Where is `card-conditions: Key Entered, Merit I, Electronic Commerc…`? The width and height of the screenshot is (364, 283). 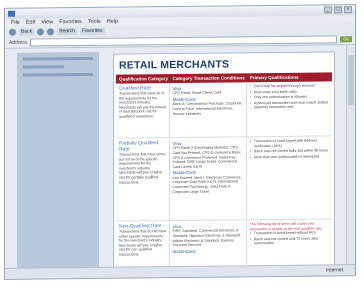
card-conditions: Key Entered, Merit I, Electronic Commerc… is located at coordinates (207, 184).